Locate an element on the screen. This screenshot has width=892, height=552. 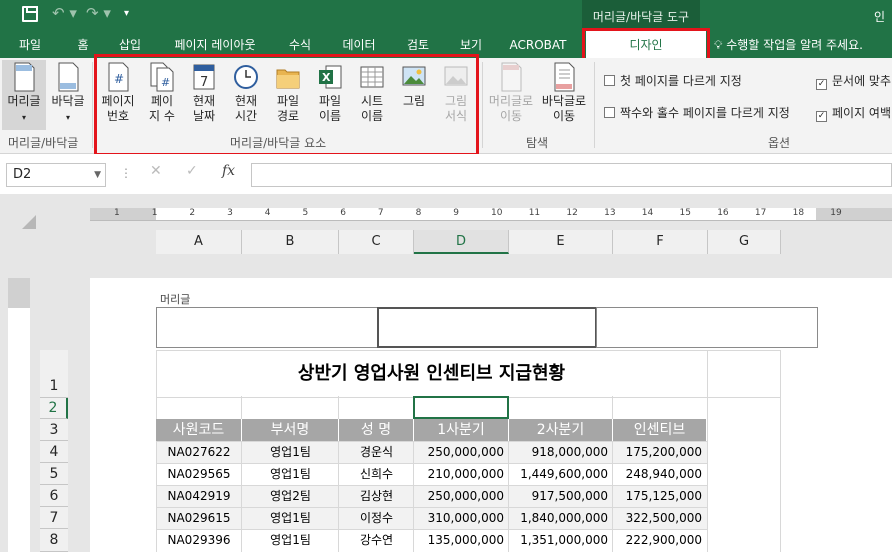
header-button: 머리글 ▾ is located at coordinates (24, 93).